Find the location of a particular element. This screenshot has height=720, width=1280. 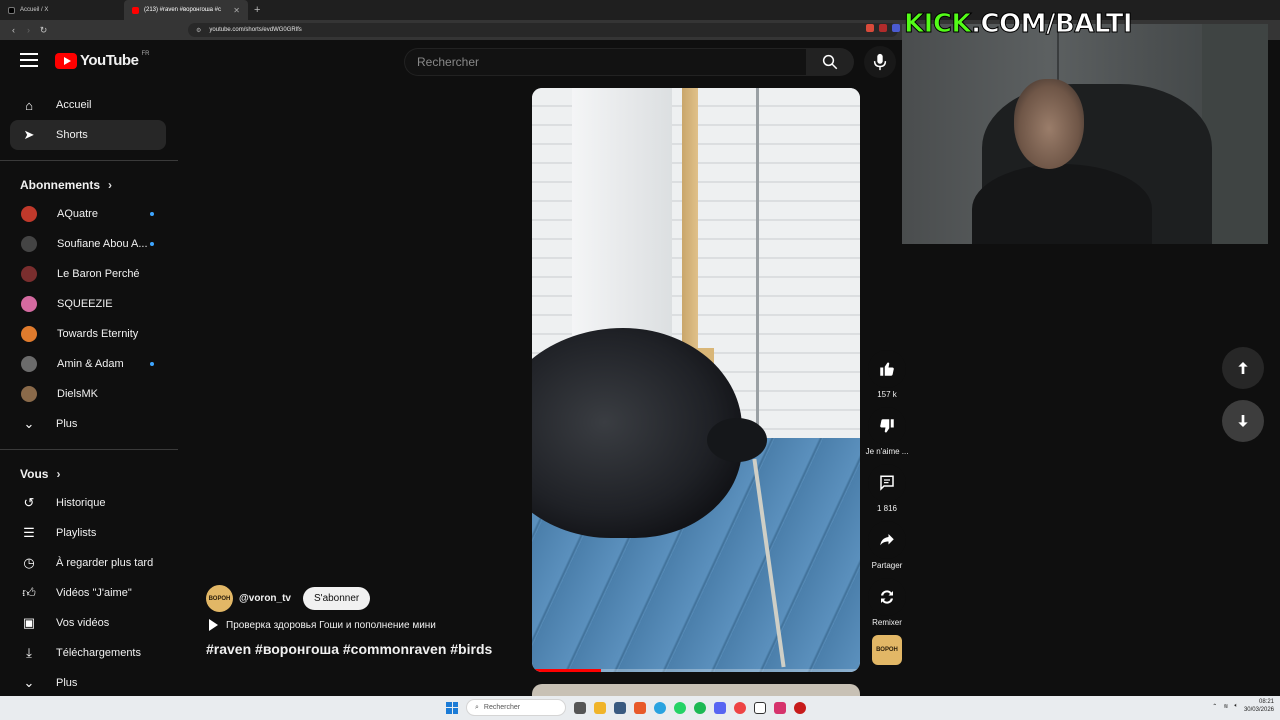

channel-handle: @voron_tv is located at coordinates (265, 598).